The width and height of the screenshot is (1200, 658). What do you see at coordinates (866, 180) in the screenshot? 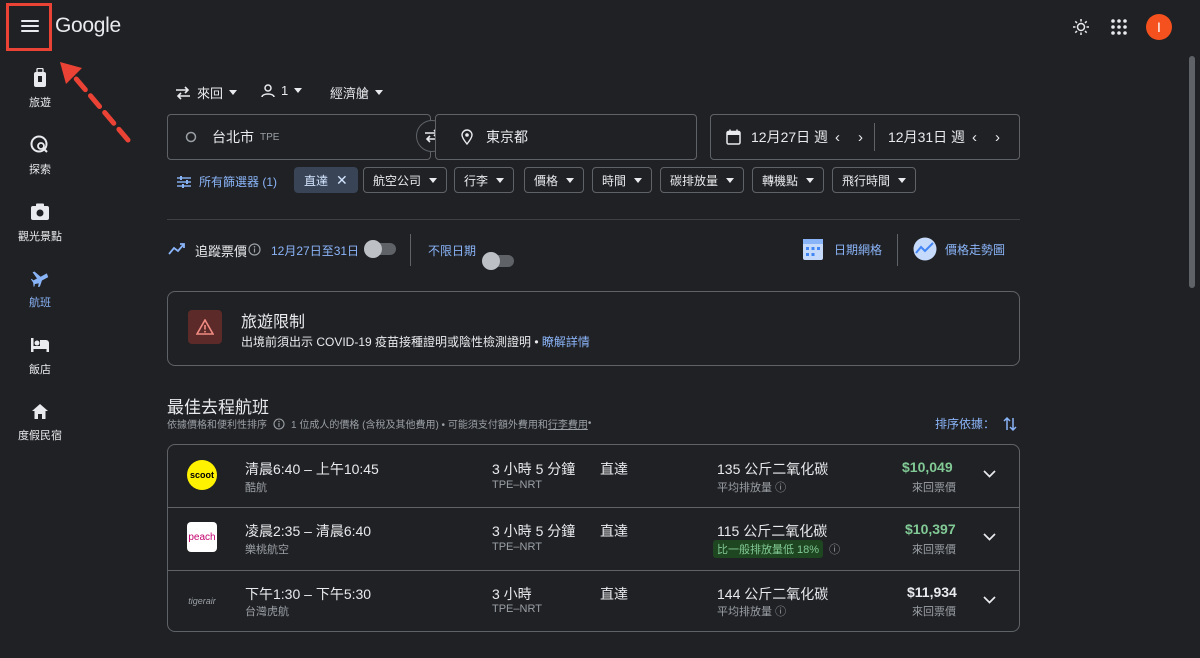
I see `chip-label: 飛行時間` at bounding box center [866, 180].